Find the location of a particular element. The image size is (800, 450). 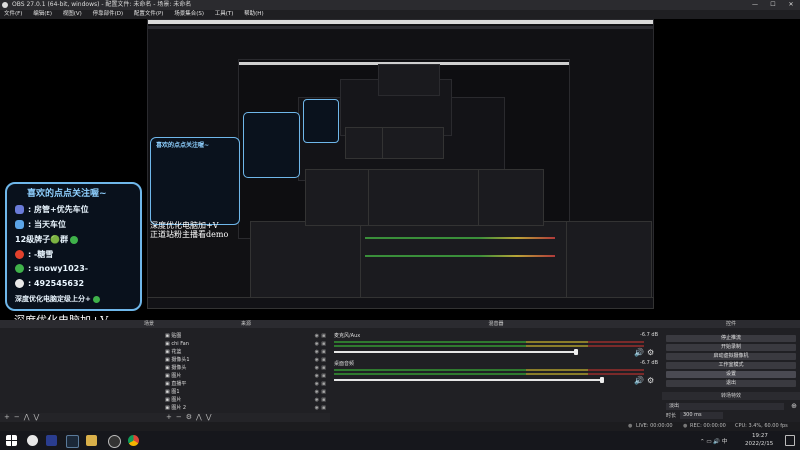

app-icon is located at coordinates (51, 440).